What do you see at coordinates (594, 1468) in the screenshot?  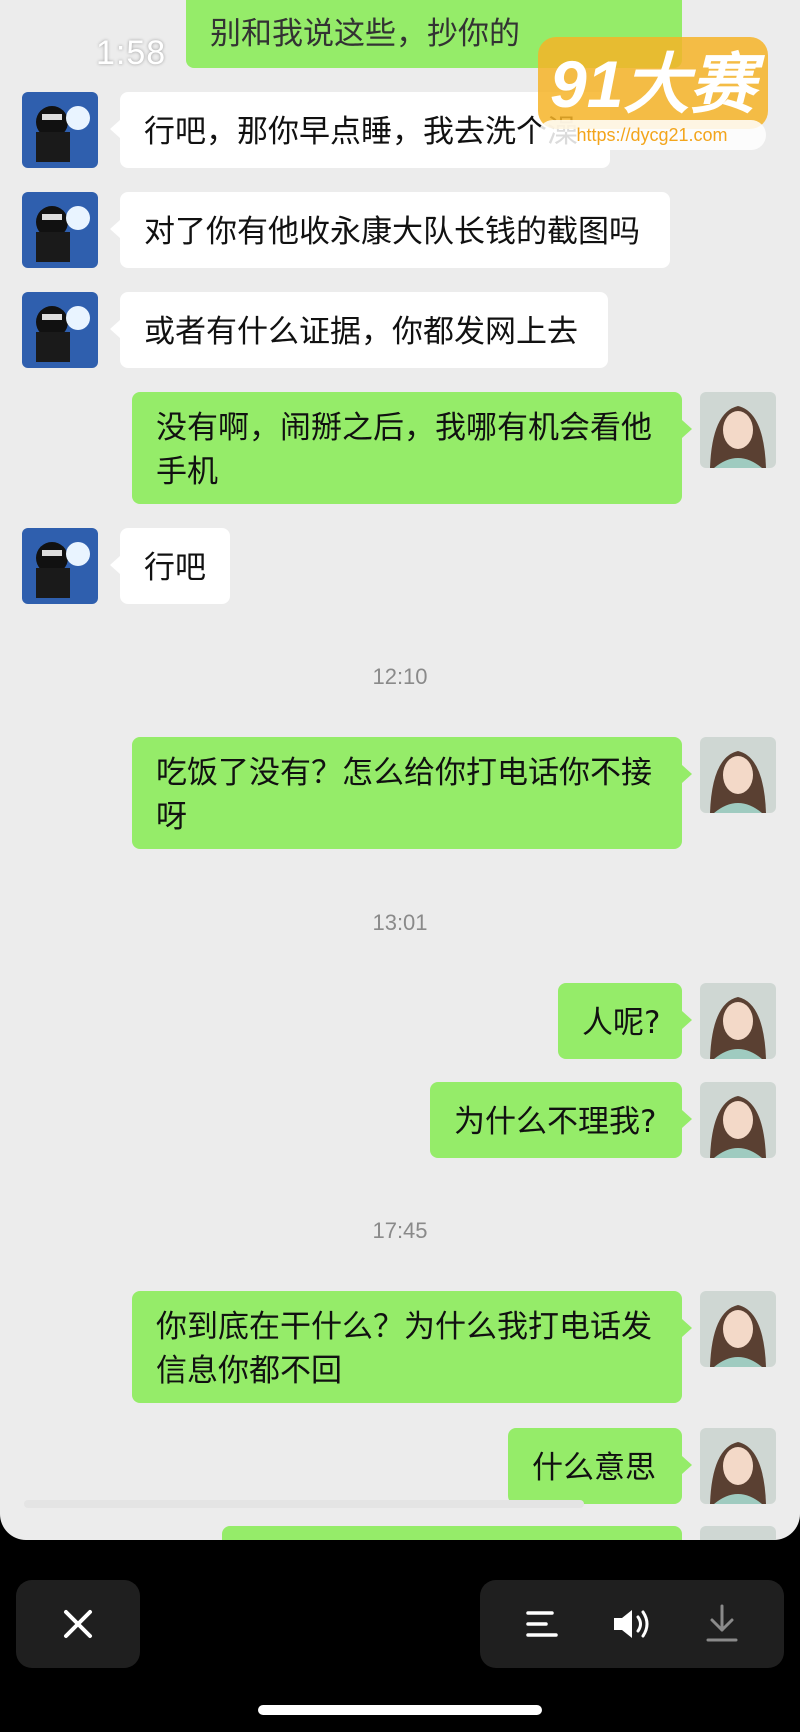 I see `message-text: 什么意思` at bounding box center [594, 1468].